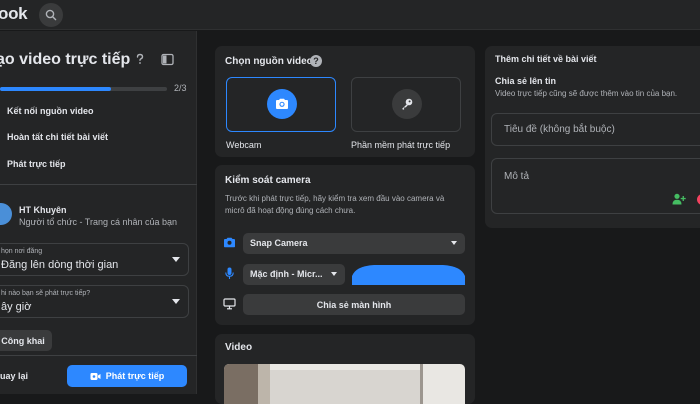 The image size is (700, 404). Describe the element at coordinates (350, 15) in the screenshot. I see `top-bar: ook` at that location.